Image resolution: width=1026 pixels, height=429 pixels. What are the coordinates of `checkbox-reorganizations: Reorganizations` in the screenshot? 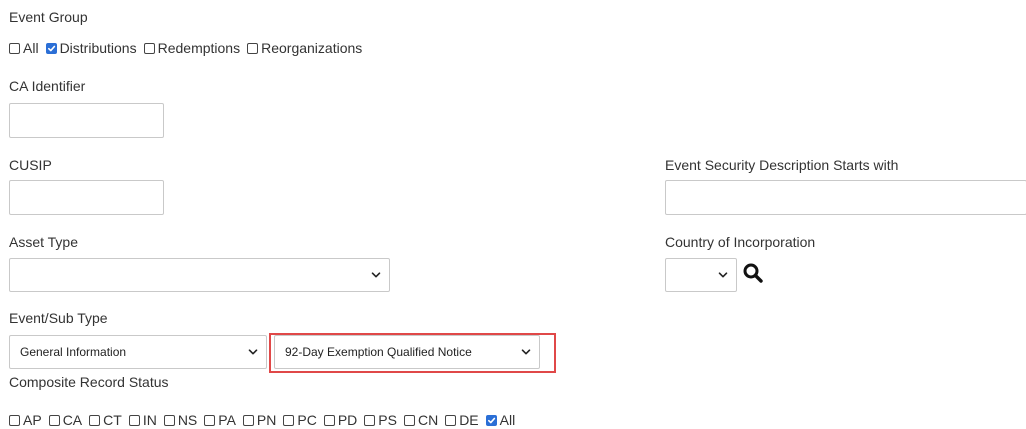 It's located at (304, 48).